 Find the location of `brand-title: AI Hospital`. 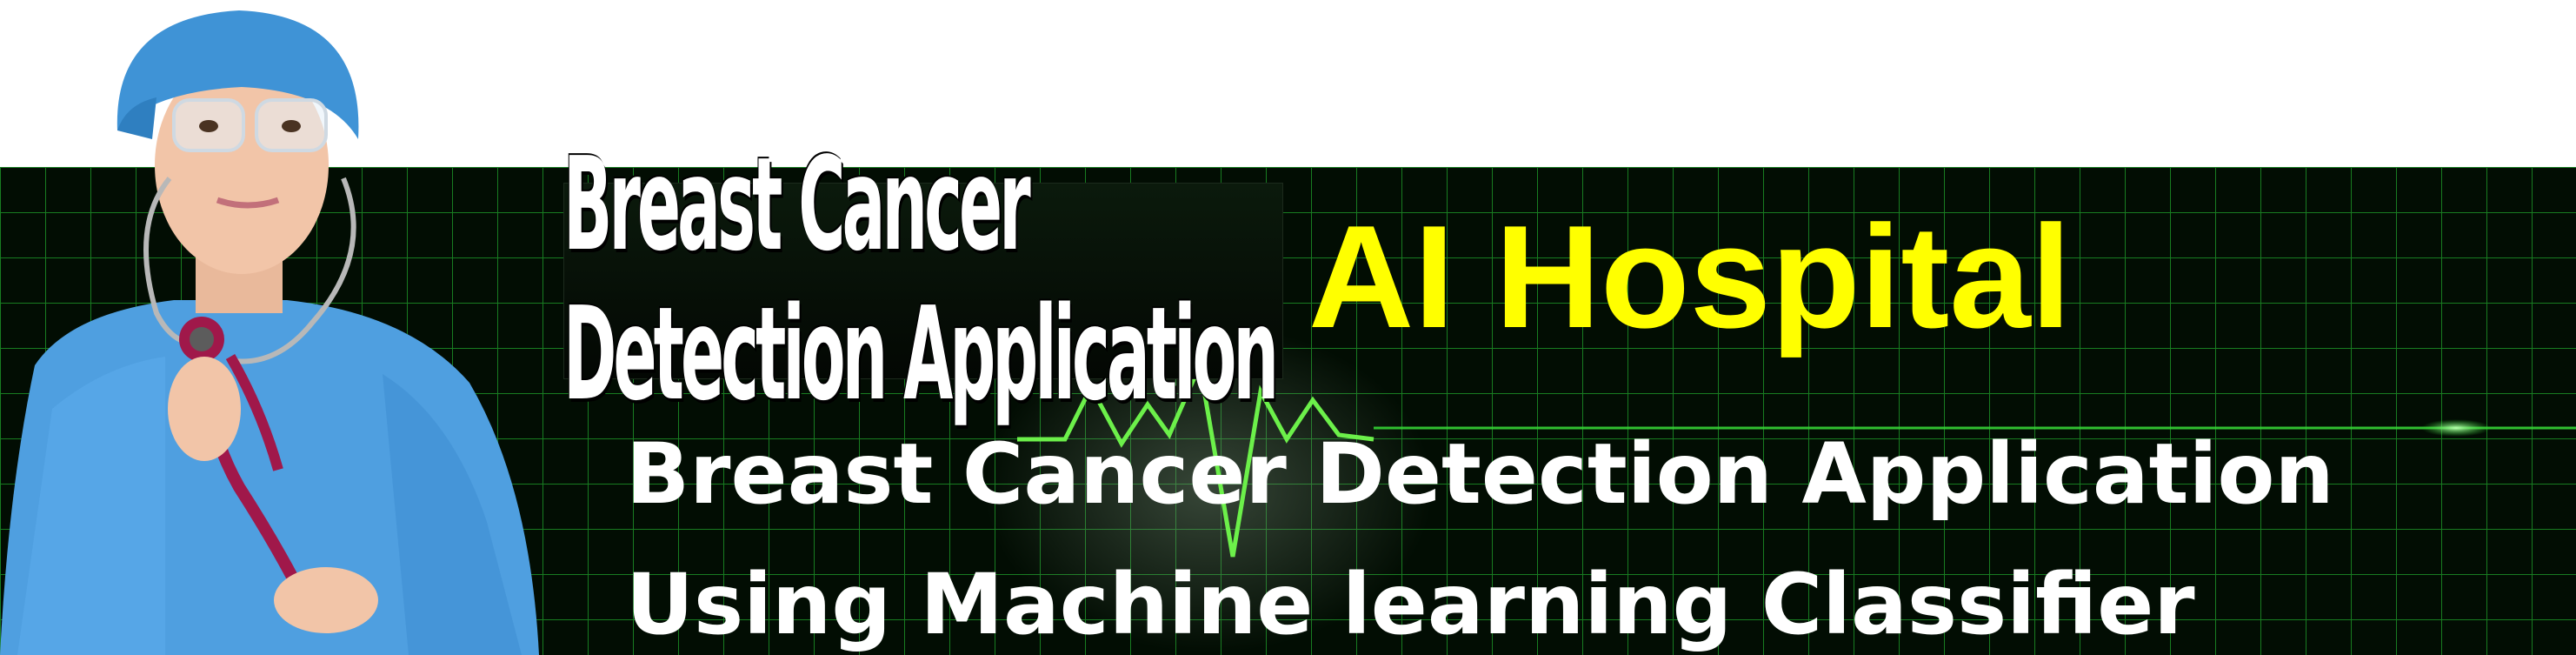

brand-title: AI Hospital is located at coordinates (1690, 276).